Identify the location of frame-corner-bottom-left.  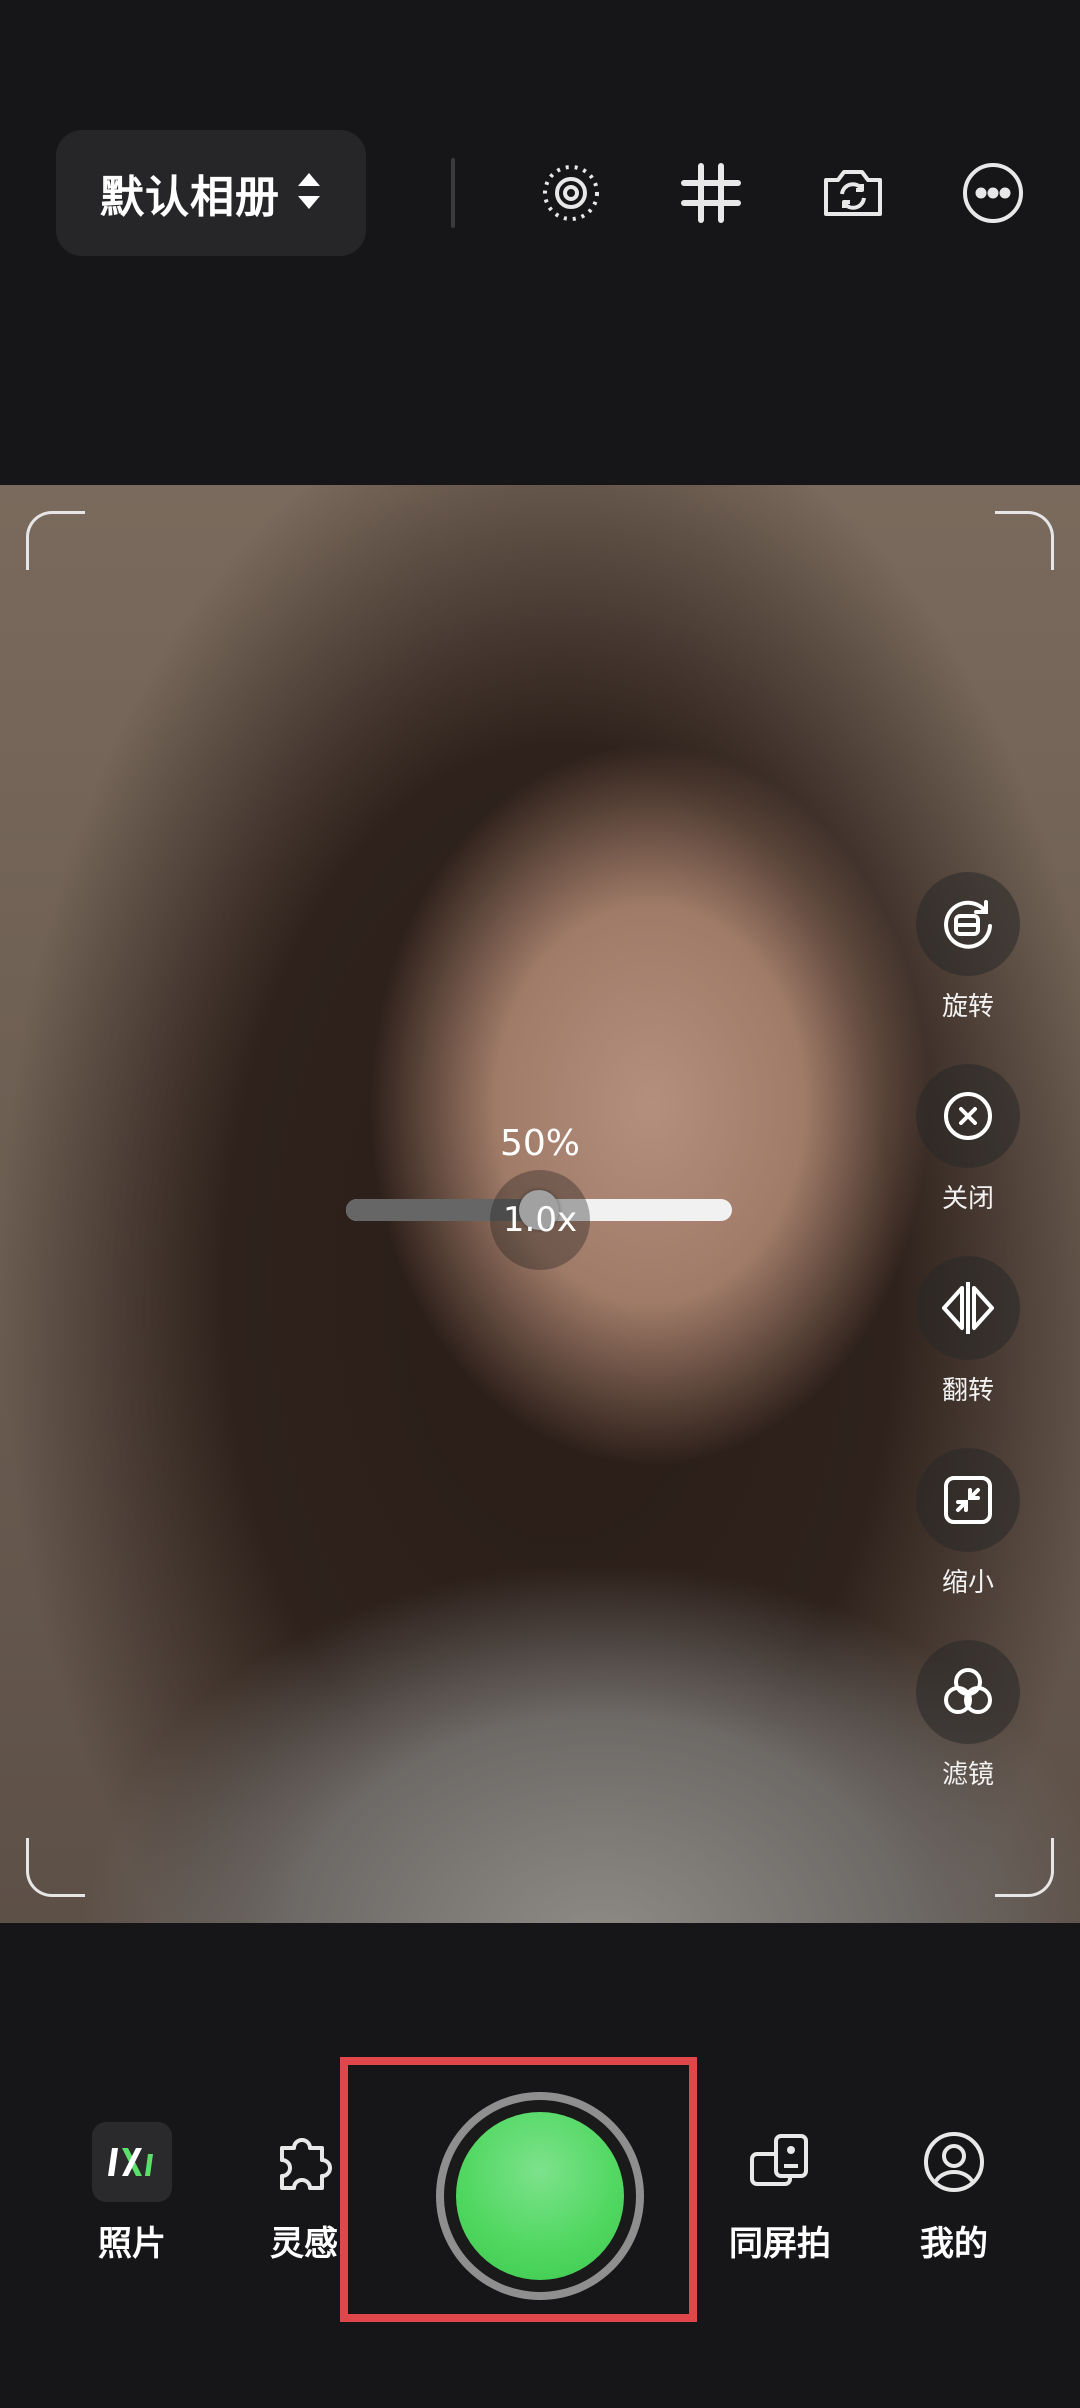
(55, 1867).